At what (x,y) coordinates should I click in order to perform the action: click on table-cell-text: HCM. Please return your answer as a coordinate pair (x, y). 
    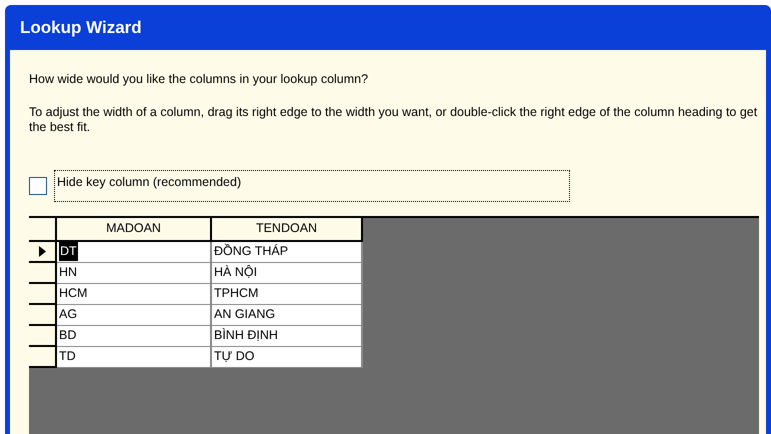
    Looking at the image, I should click on (73, 293).